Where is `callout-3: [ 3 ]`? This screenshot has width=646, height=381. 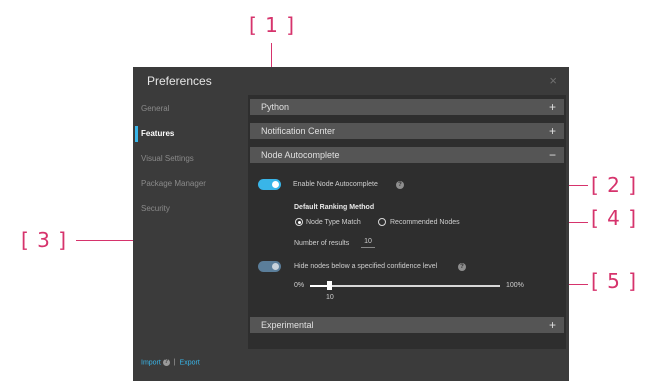 callout-3: [ 3 ] is located at coordinates (44, 240).